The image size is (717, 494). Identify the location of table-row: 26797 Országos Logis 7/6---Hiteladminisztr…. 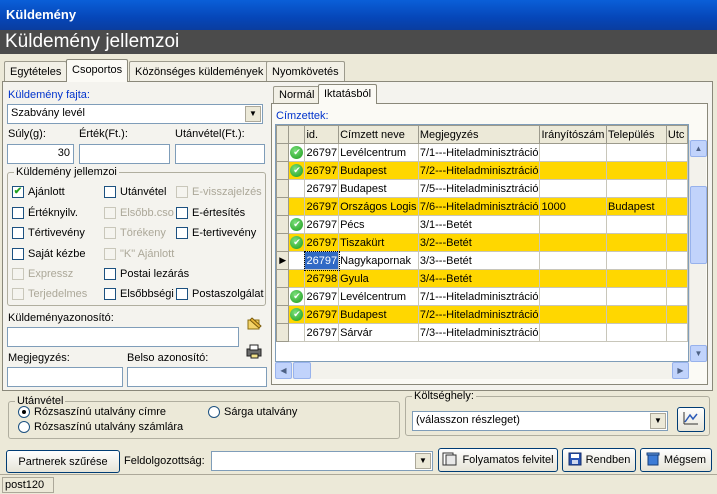
(482, 206).